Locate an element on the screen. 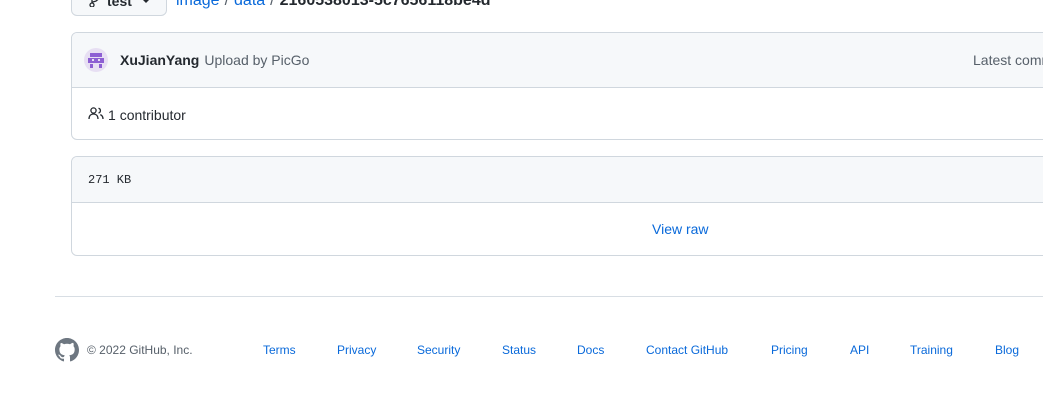 The height and width of the screenshot is (414, 1043). contributors-count: 1 is located at coordinates (112, 114).